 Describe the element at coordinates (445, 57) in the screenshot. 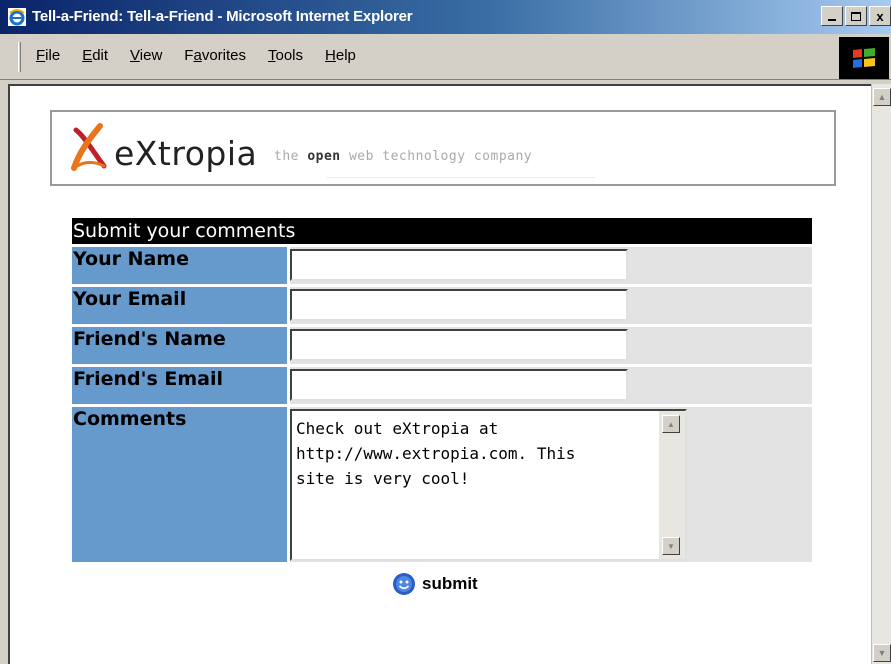

I see `menu-bar: File Edit View Favorites Tools Help` at that location.